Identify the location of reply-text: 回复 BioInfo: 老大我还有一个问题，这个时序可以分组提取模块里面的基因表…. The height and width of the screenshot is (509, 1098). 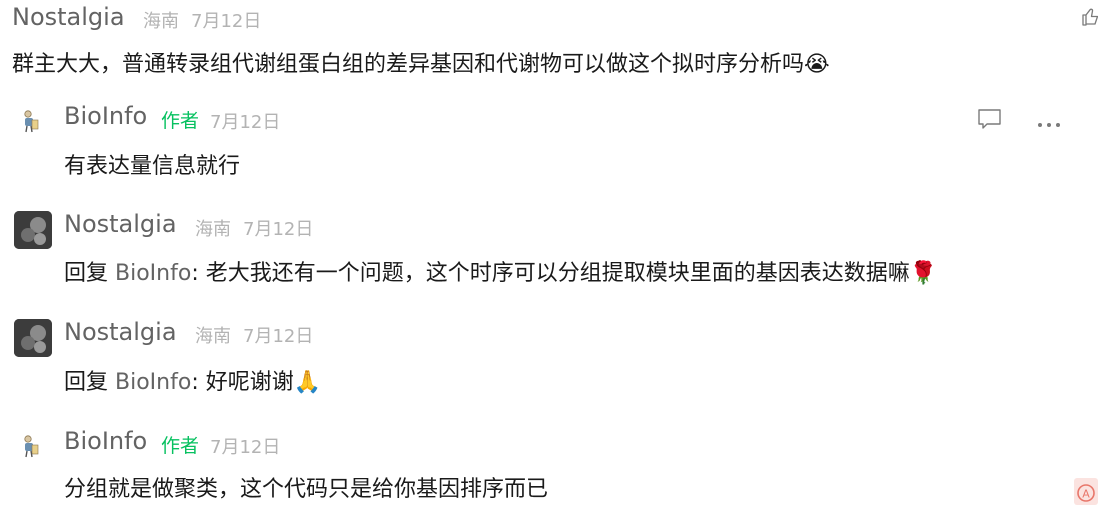
(500, 271).